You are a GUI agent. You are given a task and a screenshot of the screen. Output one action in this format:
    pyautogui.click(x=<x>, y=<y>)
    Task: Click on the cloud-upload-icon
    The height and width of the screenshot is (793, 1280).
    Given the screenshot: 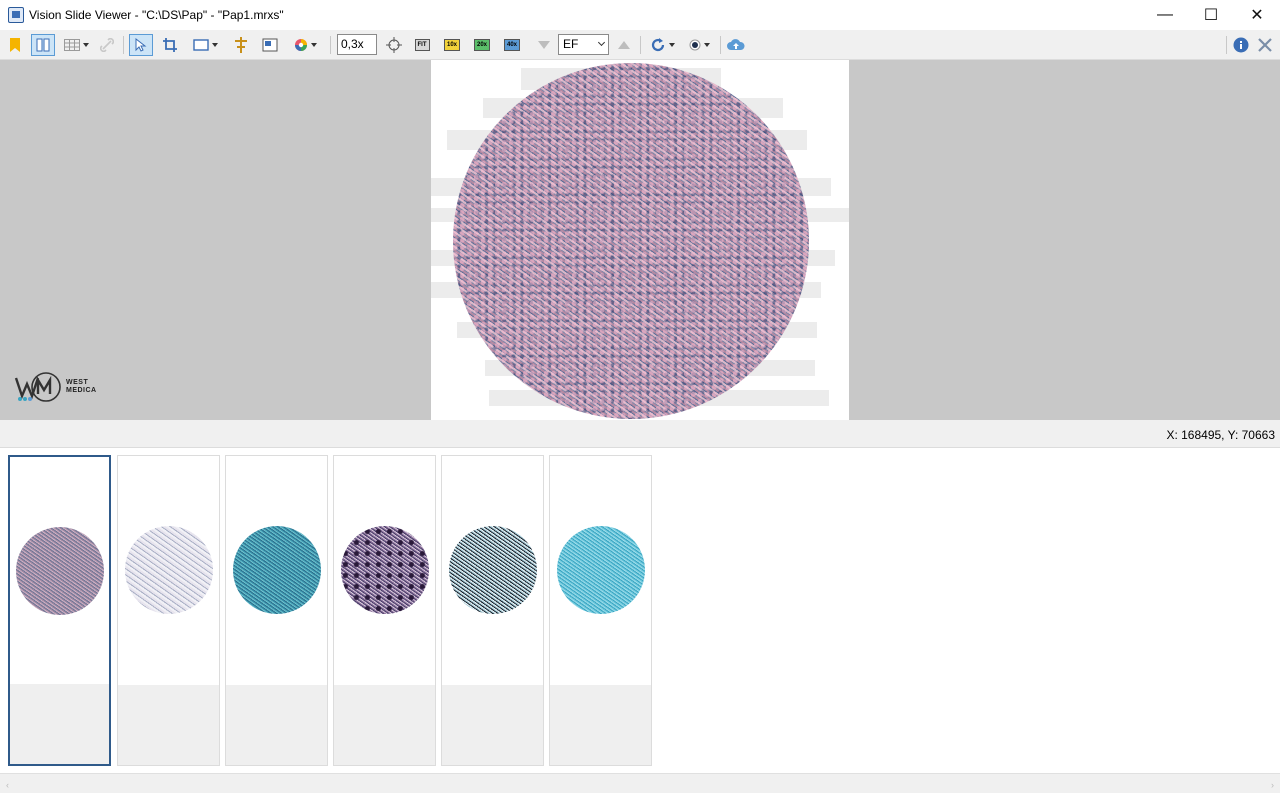 What is the action you would take?
    pyautogui.click(x=736, y=44)
    